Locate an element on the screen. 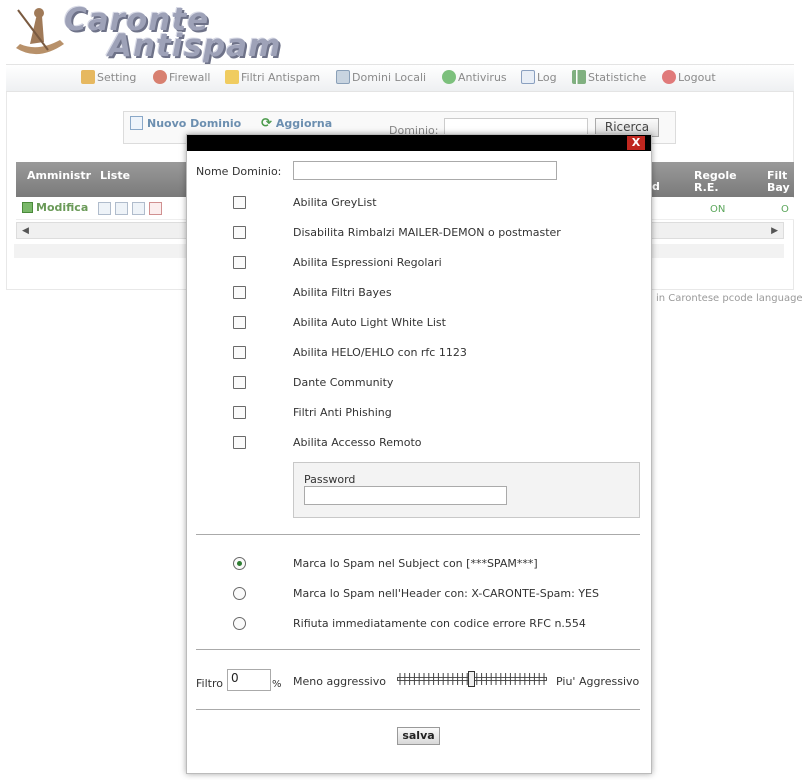  less-aggressive-label: Meno aggressivo is located at coordinates (339, 681).